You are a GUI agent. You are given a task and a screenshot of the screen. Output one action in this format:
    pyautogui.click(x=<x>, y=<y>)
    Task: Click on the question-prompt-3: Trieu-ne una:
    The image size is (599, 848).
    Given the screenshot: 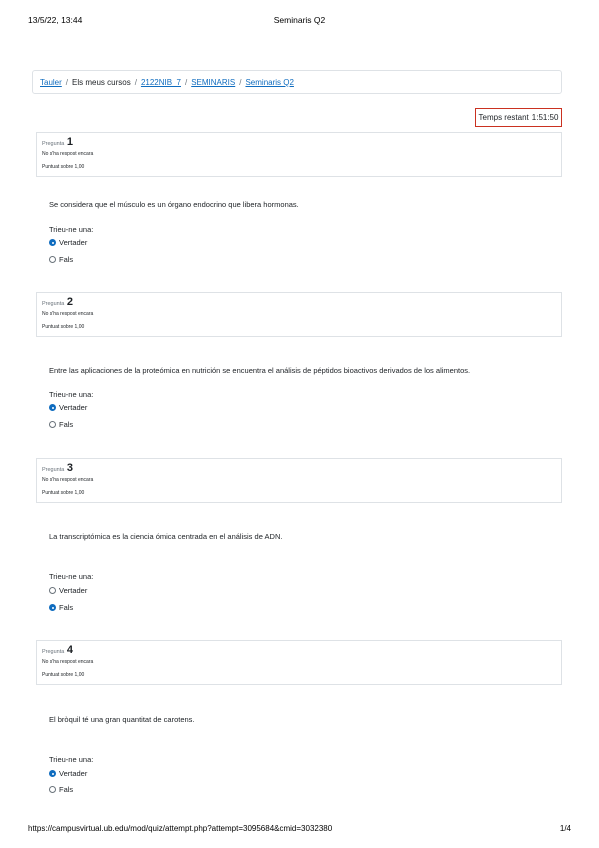 What is the action you would take?
    pyautogui.click(x=71, y=576)
    